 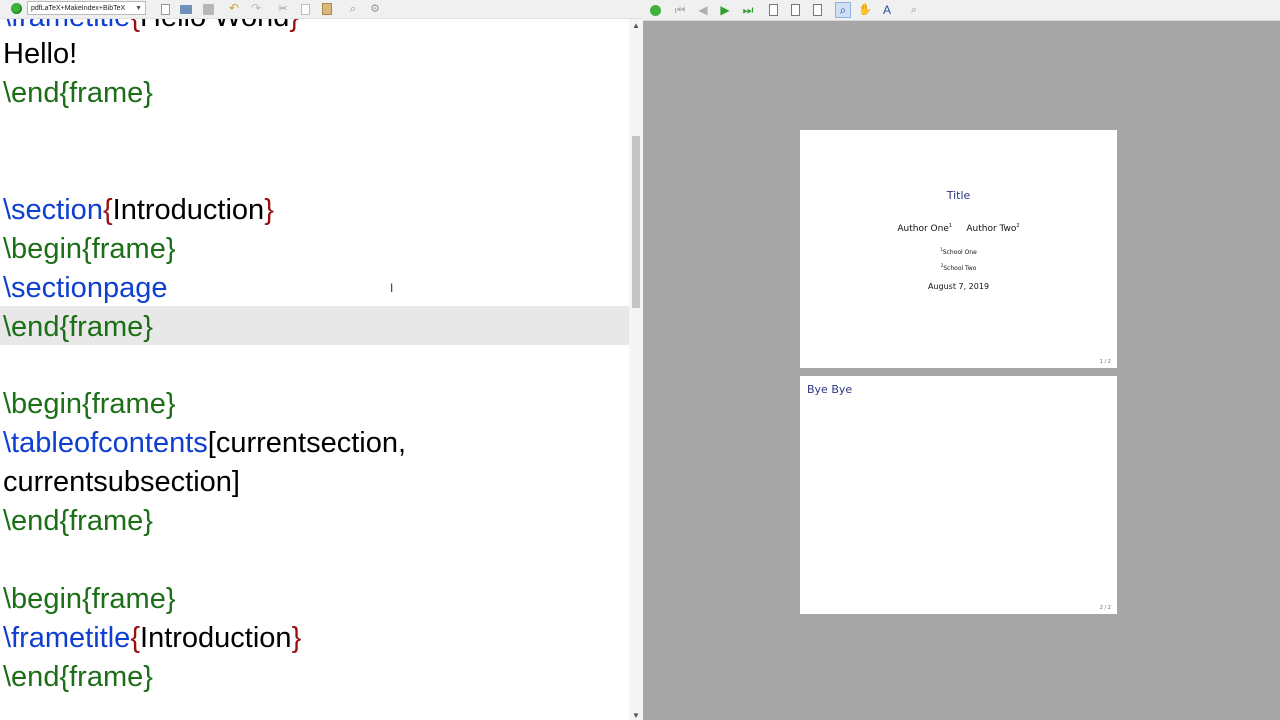 What do you see at coordinates (958, 251) in the screenshot?
I see `slide-institute-1: 1School One` at bounding box center [958, 251].